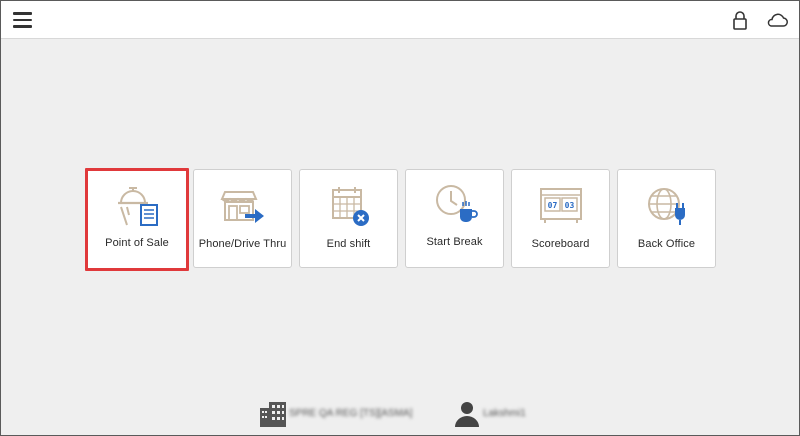  Describe the element at coordinates (351, 413) in the screenshot. I see `store-name: SPRE QA REG [TS][ASMA]` at that location.